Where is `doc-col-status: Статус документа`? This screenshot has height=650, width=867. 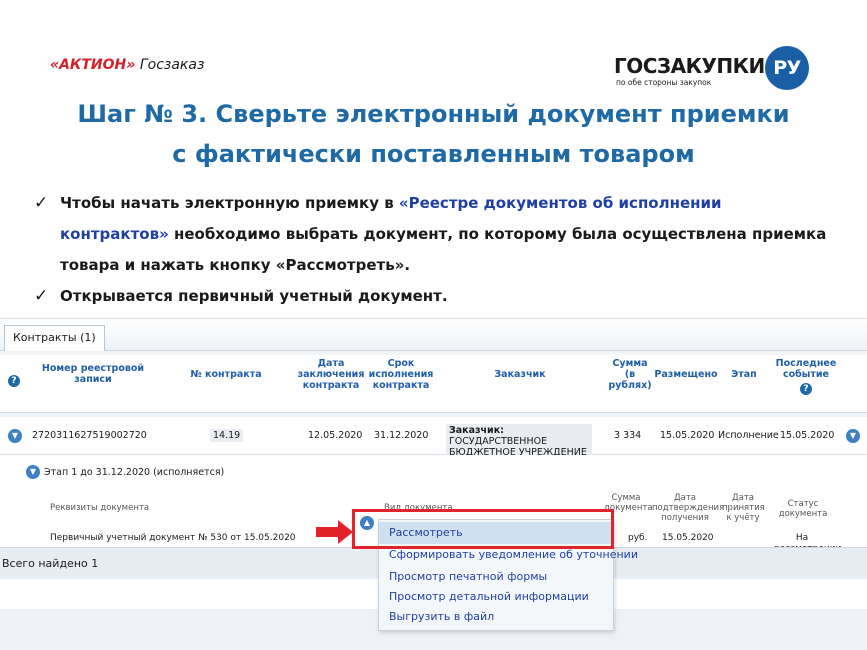
doc-col-status: Статус документа is located at coordinates (803, 509).